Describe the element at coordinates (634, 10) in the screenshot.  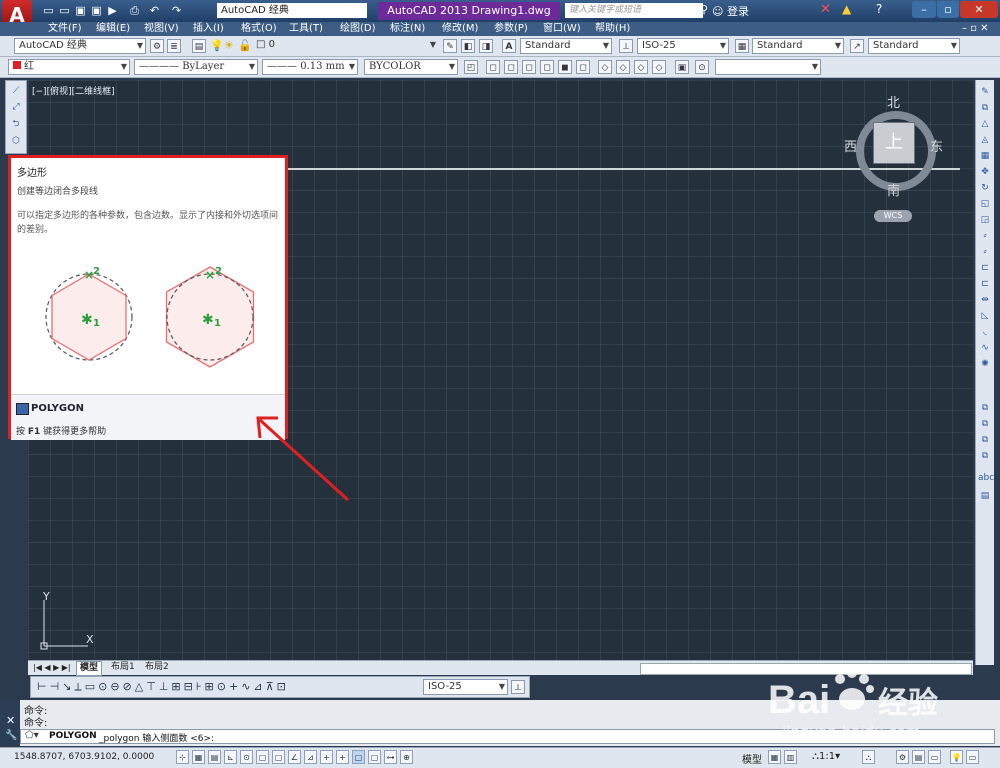
I see `search-input: 键入关键字或短语` at that location.